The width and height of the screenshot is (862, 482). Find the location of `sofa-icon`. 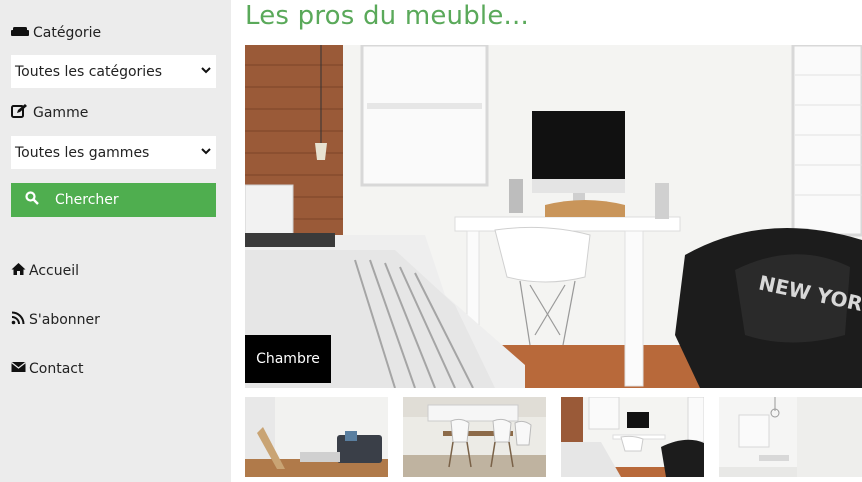

sofa-icon is located at coordinates (20, 33).